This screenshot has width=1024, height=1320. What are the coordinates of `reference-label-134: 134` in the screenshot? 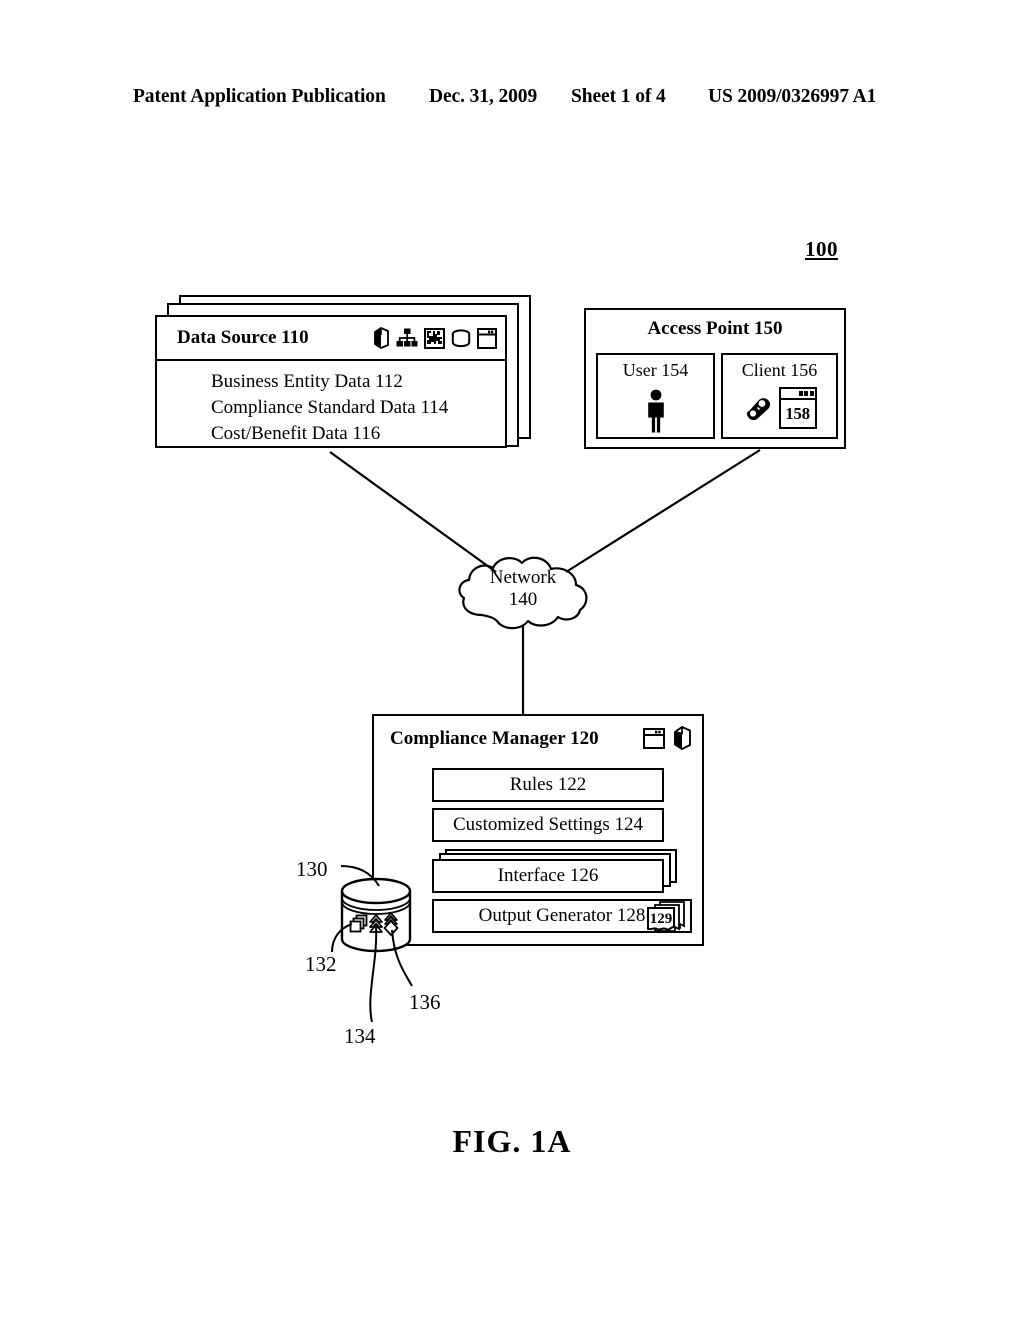 It's located at (360, 1036).